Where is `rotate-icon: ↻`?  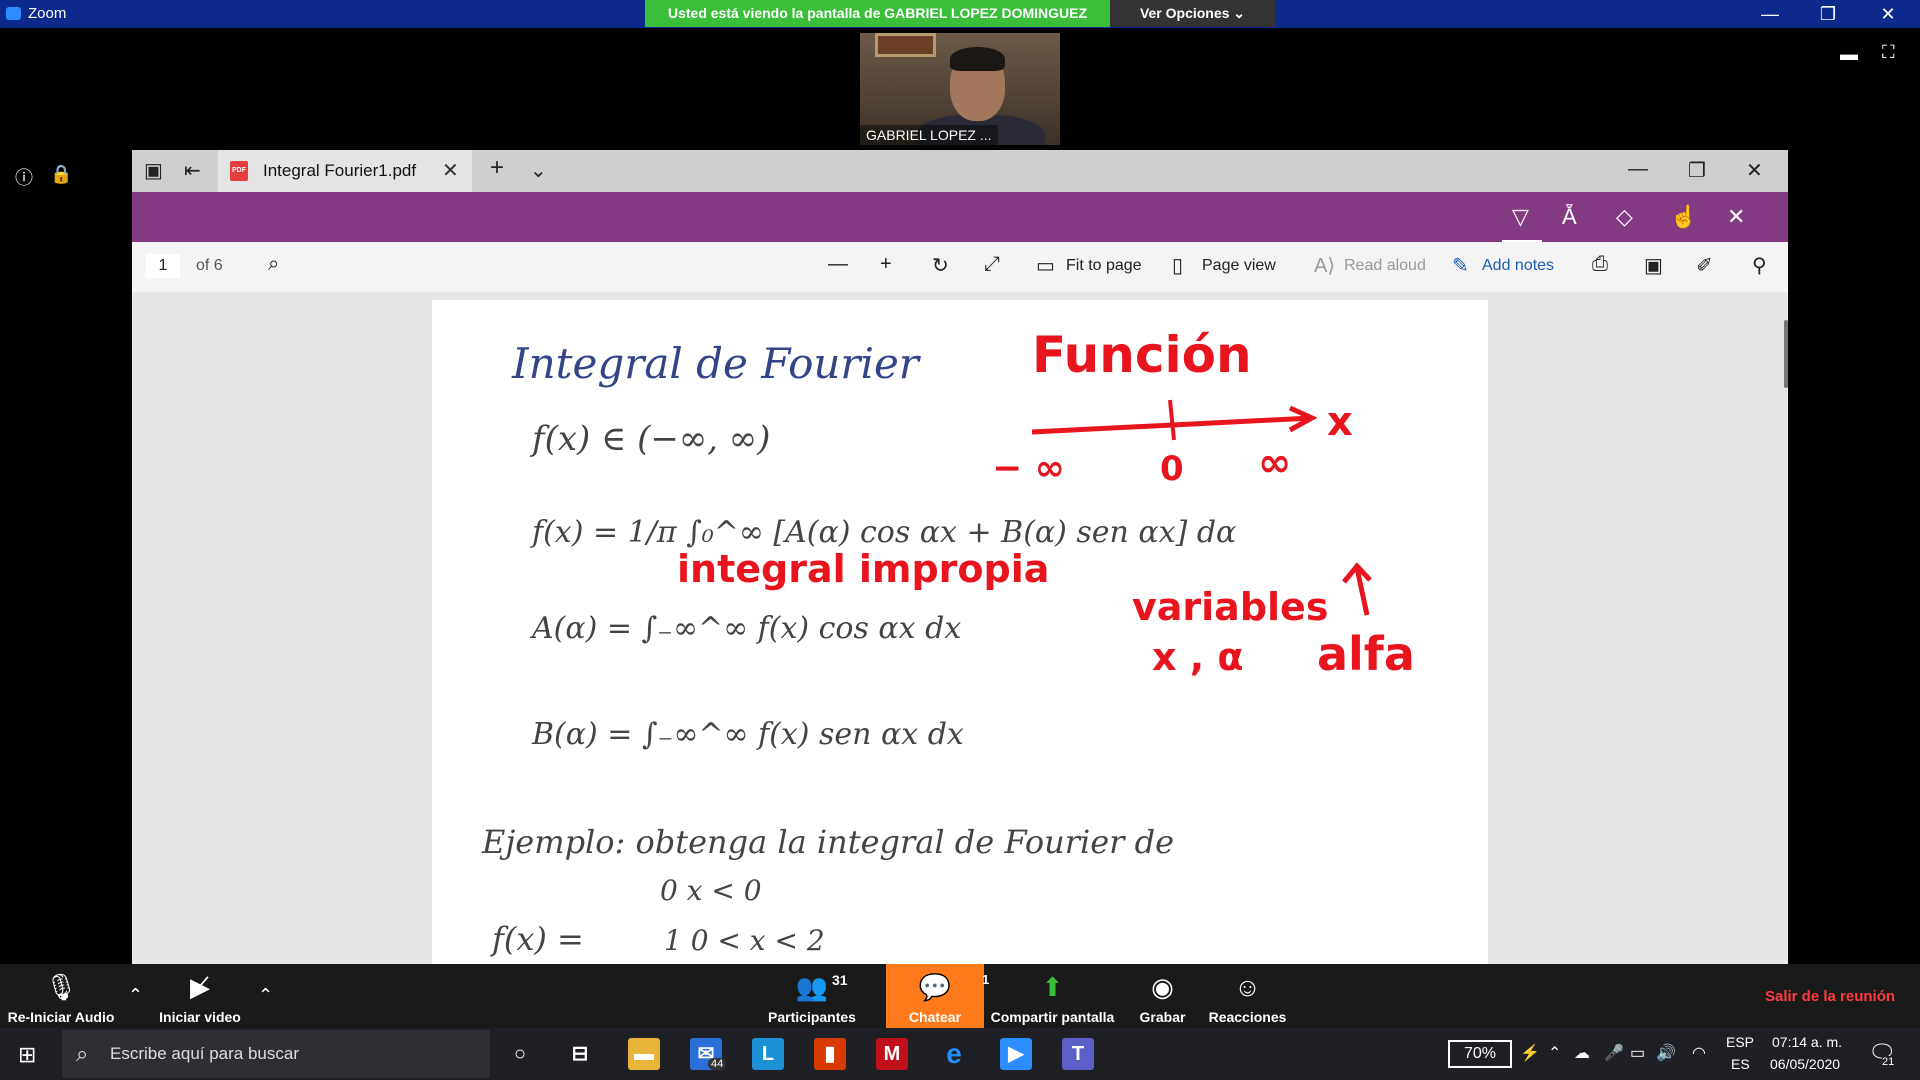
rotate-icon: ↻ is located at coordinates (940, 265).